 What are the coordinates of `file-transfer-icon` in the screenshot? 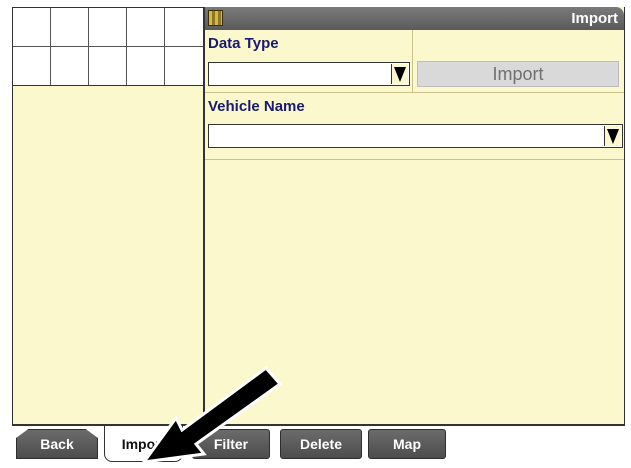 It's located at (215, 18).